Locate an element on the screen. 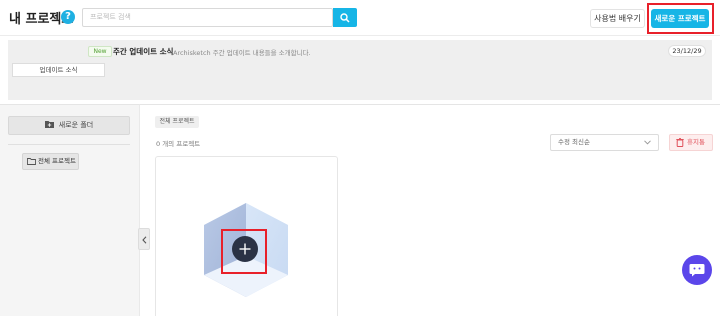  trash-label: 휴지통 is located at coordinates (696, 142).